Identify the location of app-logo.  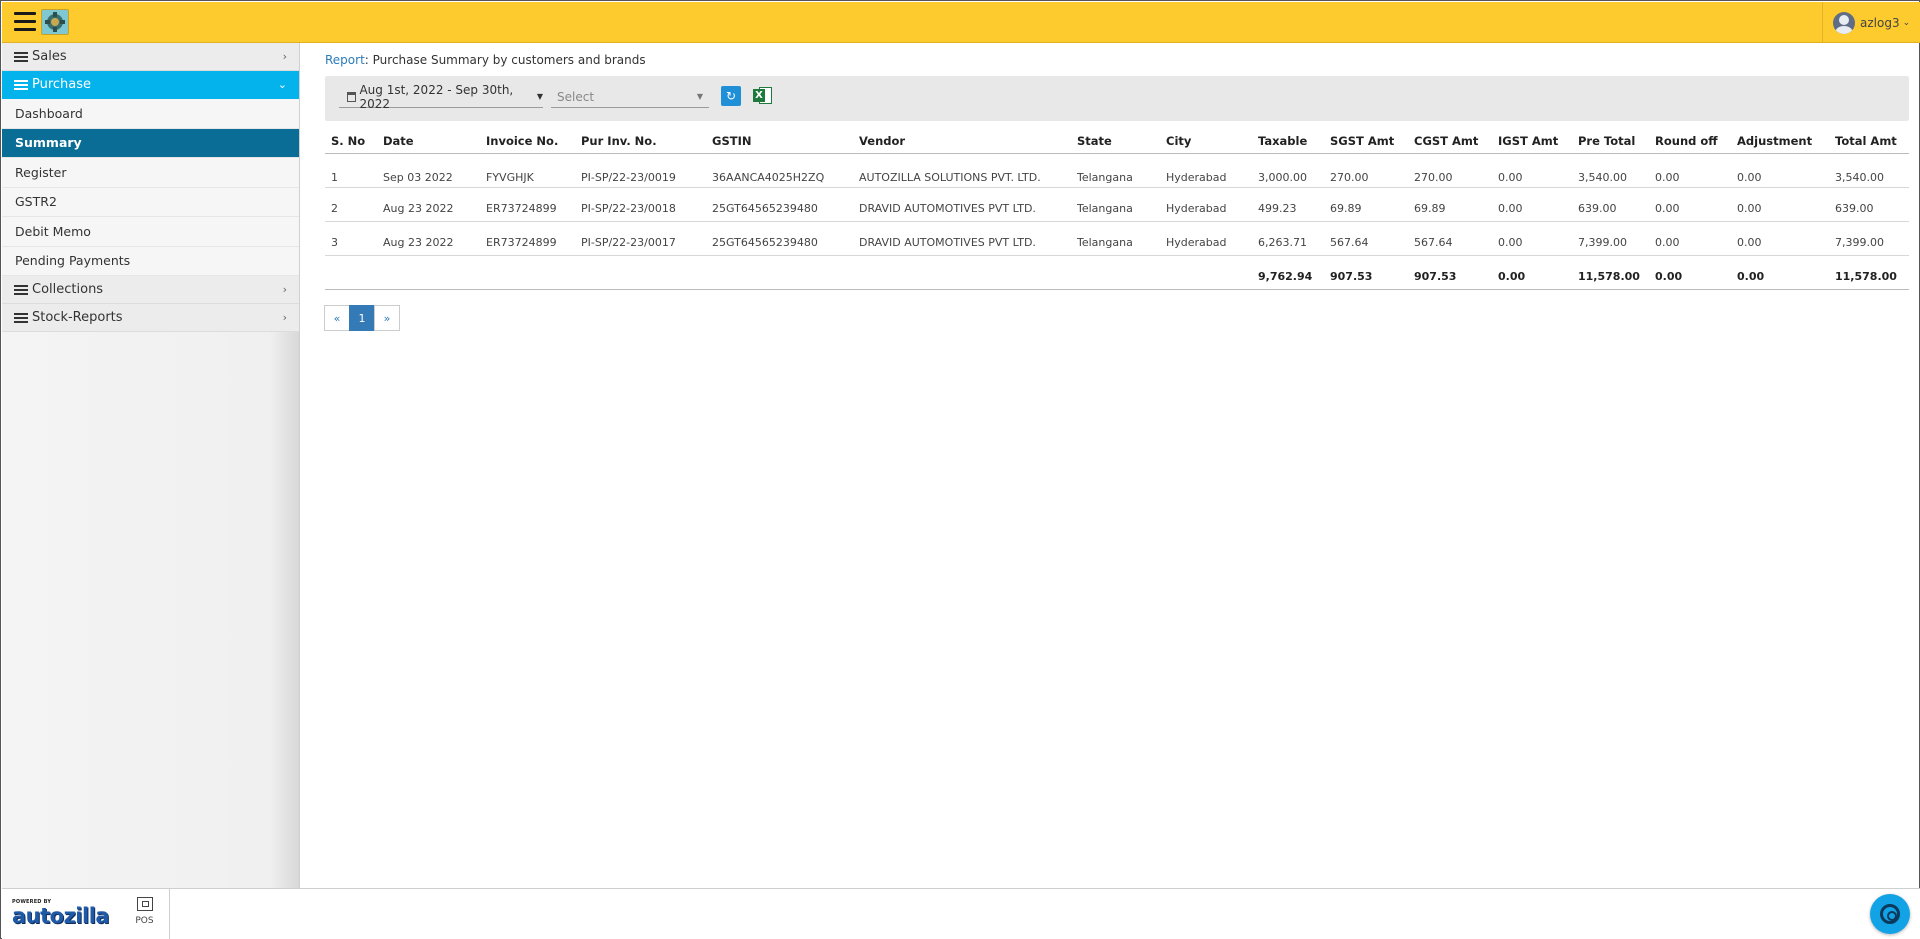
(55, 22).